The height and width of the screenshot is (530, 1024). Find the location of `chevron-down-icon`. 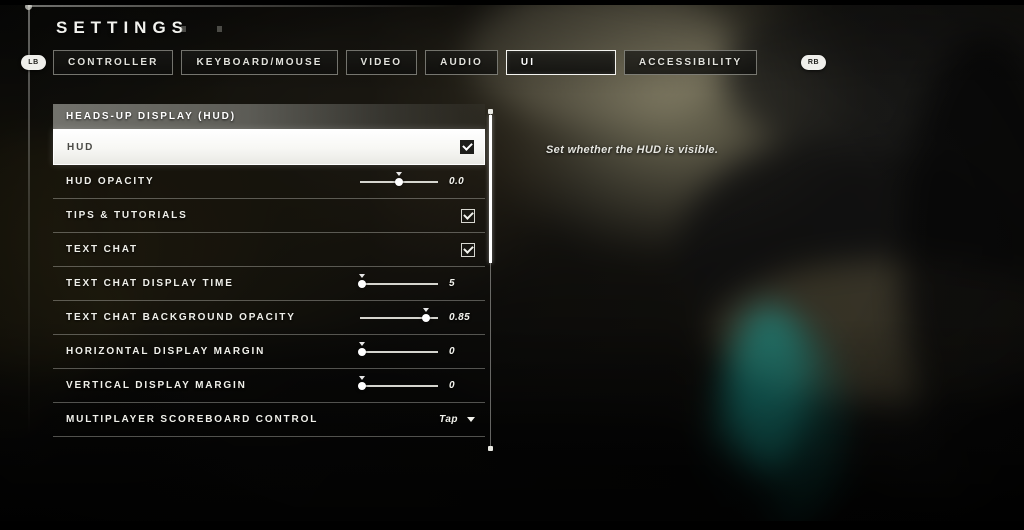

chevron-down-icon is located at coordinates (471, 419).